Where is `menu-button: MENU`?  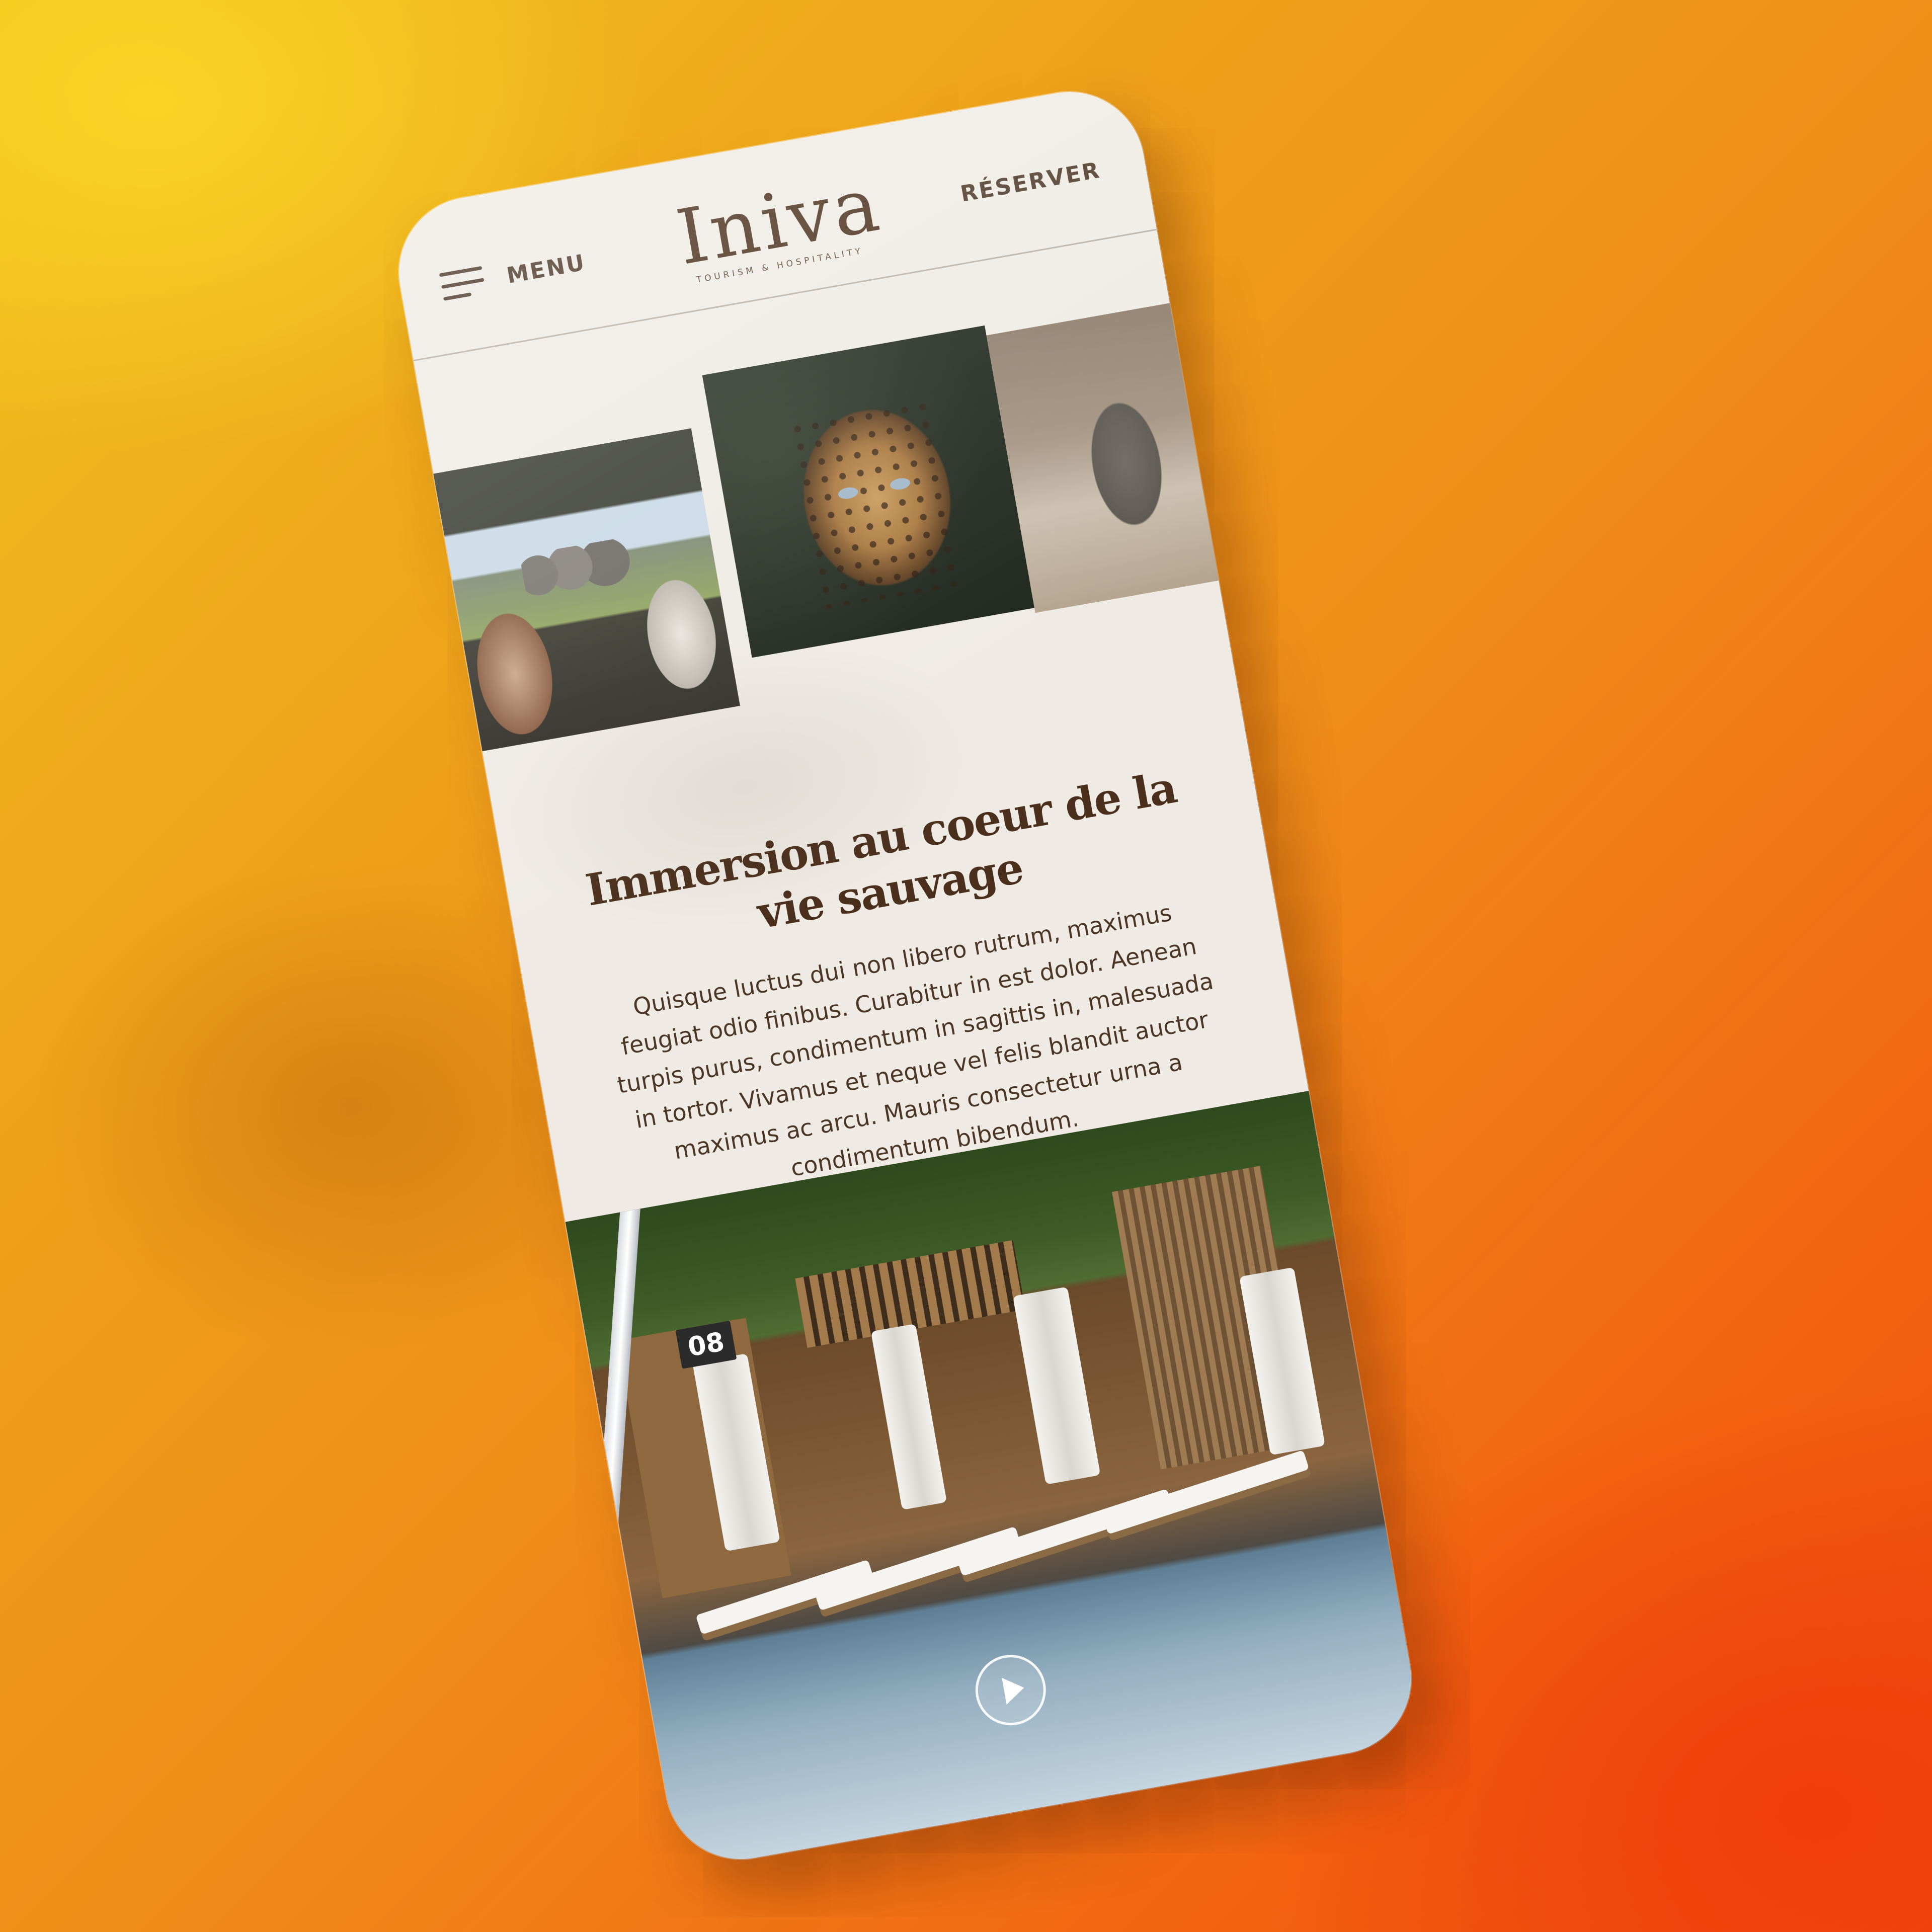 menu-button: MENU is located at coordinates (513, 274).